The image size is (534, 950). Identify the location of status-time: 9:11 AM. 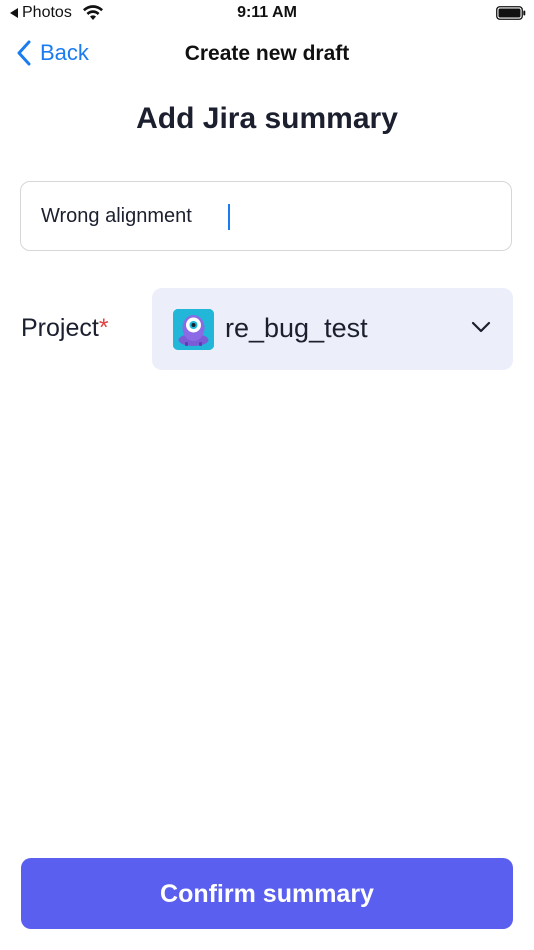
(267, 12).